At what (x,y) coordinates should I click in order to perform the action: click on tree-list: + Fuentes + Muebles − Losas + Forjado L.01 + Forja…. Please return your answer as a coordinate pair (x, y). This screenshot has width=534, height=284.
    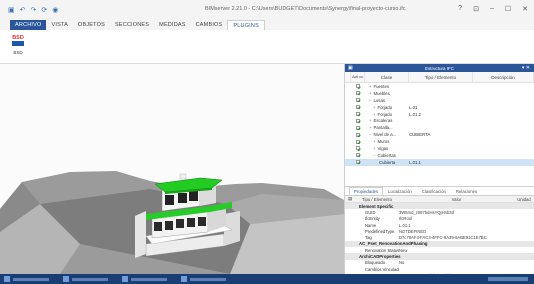
    Looking at the image, I should click on (439, 135).